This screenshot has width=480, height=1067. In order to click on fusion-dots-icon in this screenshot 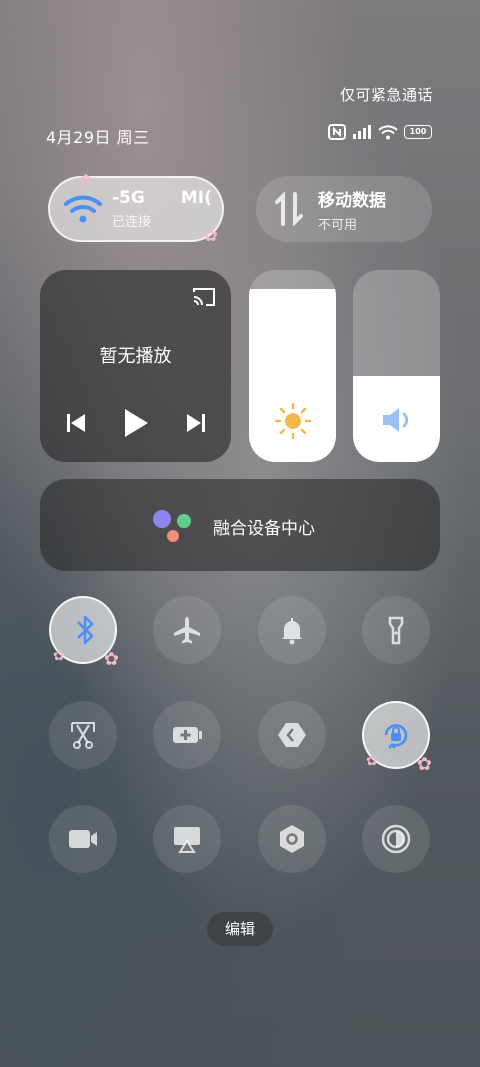, I will do `click(172, 526)`.